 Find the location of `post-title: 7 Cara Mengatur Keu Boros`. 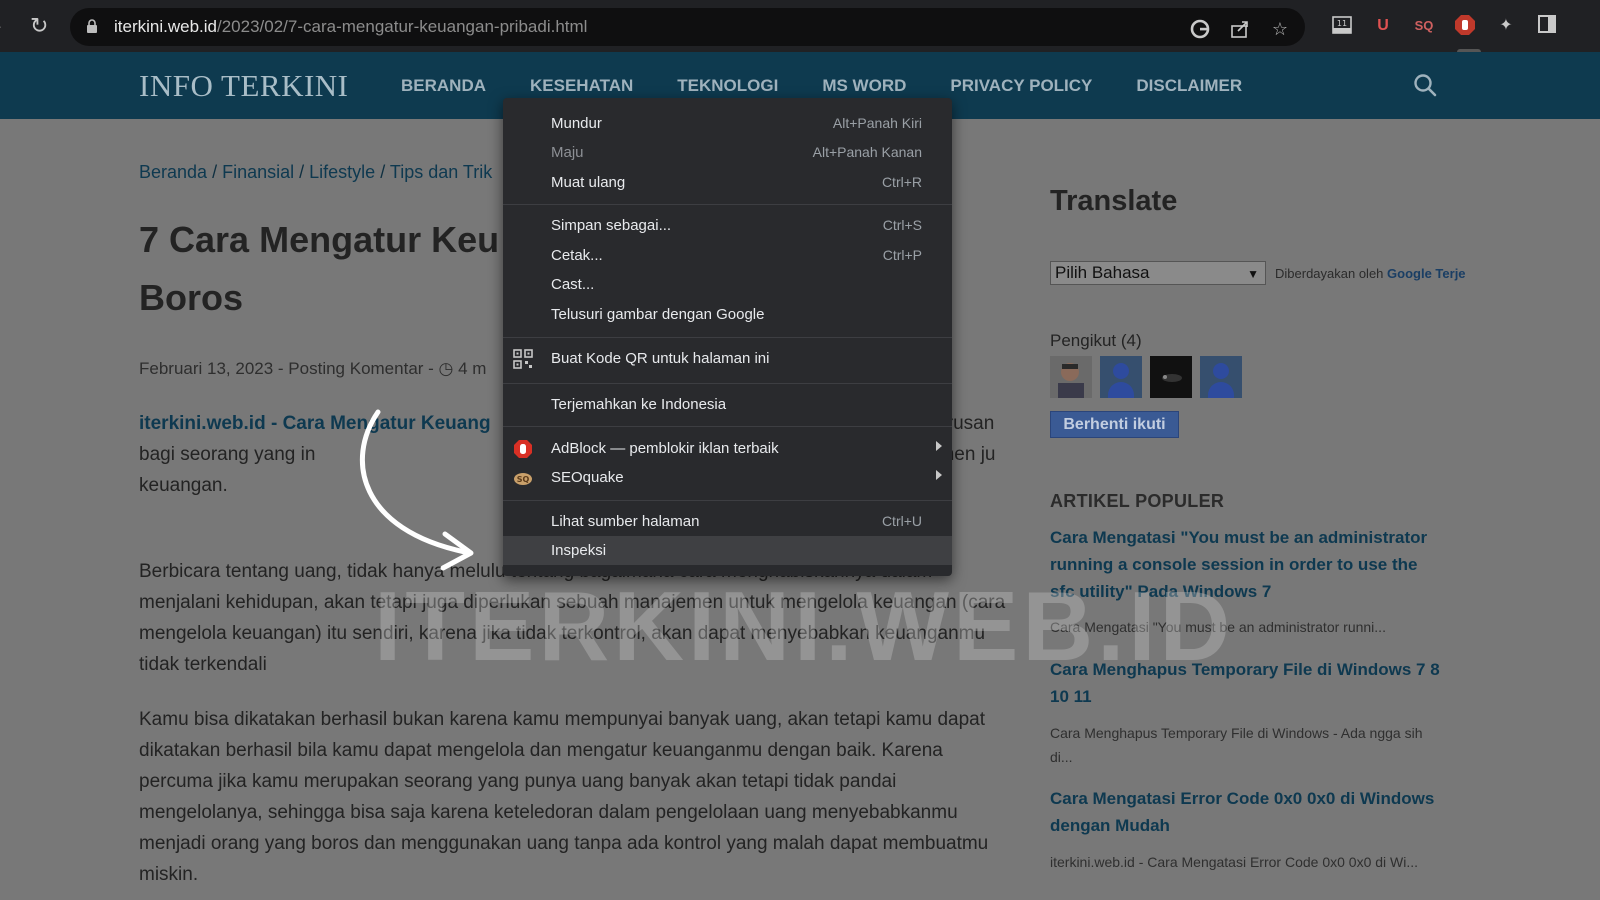

post-title: 7 Cara Mengatur Keu Boros is located at coordinates (319, 268).